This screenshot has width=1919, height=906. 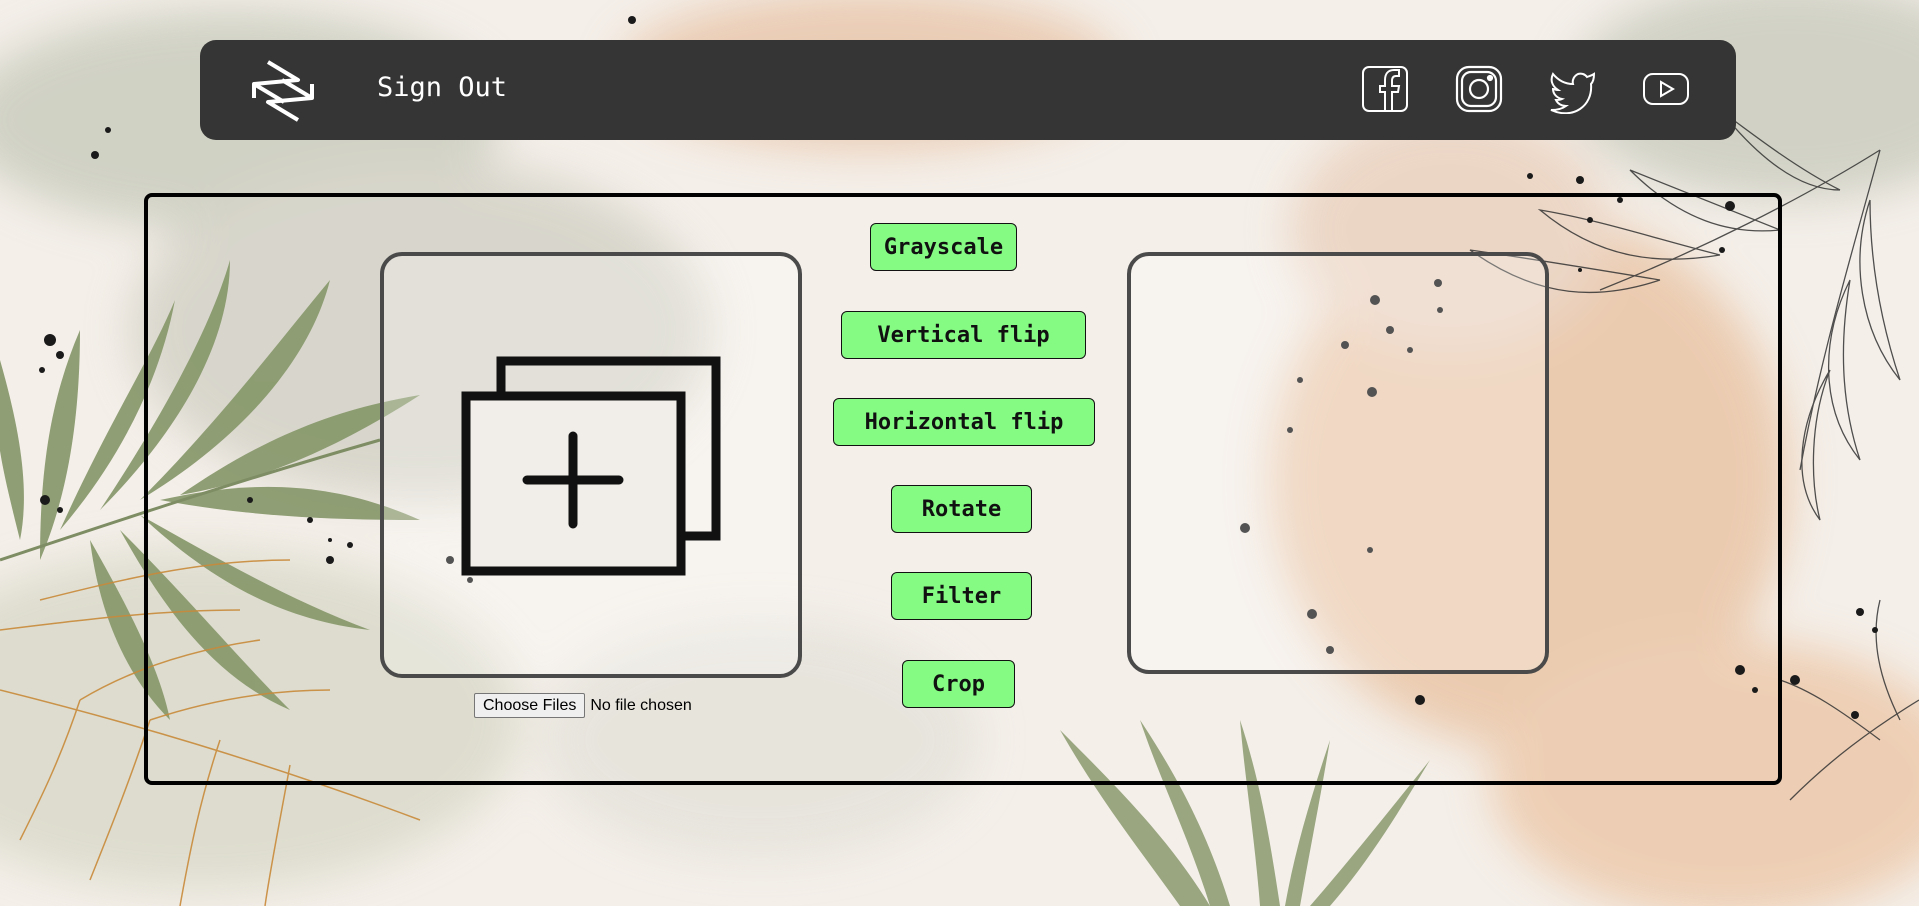 I want to click on add-image-icon, so click(x=591, y=466).